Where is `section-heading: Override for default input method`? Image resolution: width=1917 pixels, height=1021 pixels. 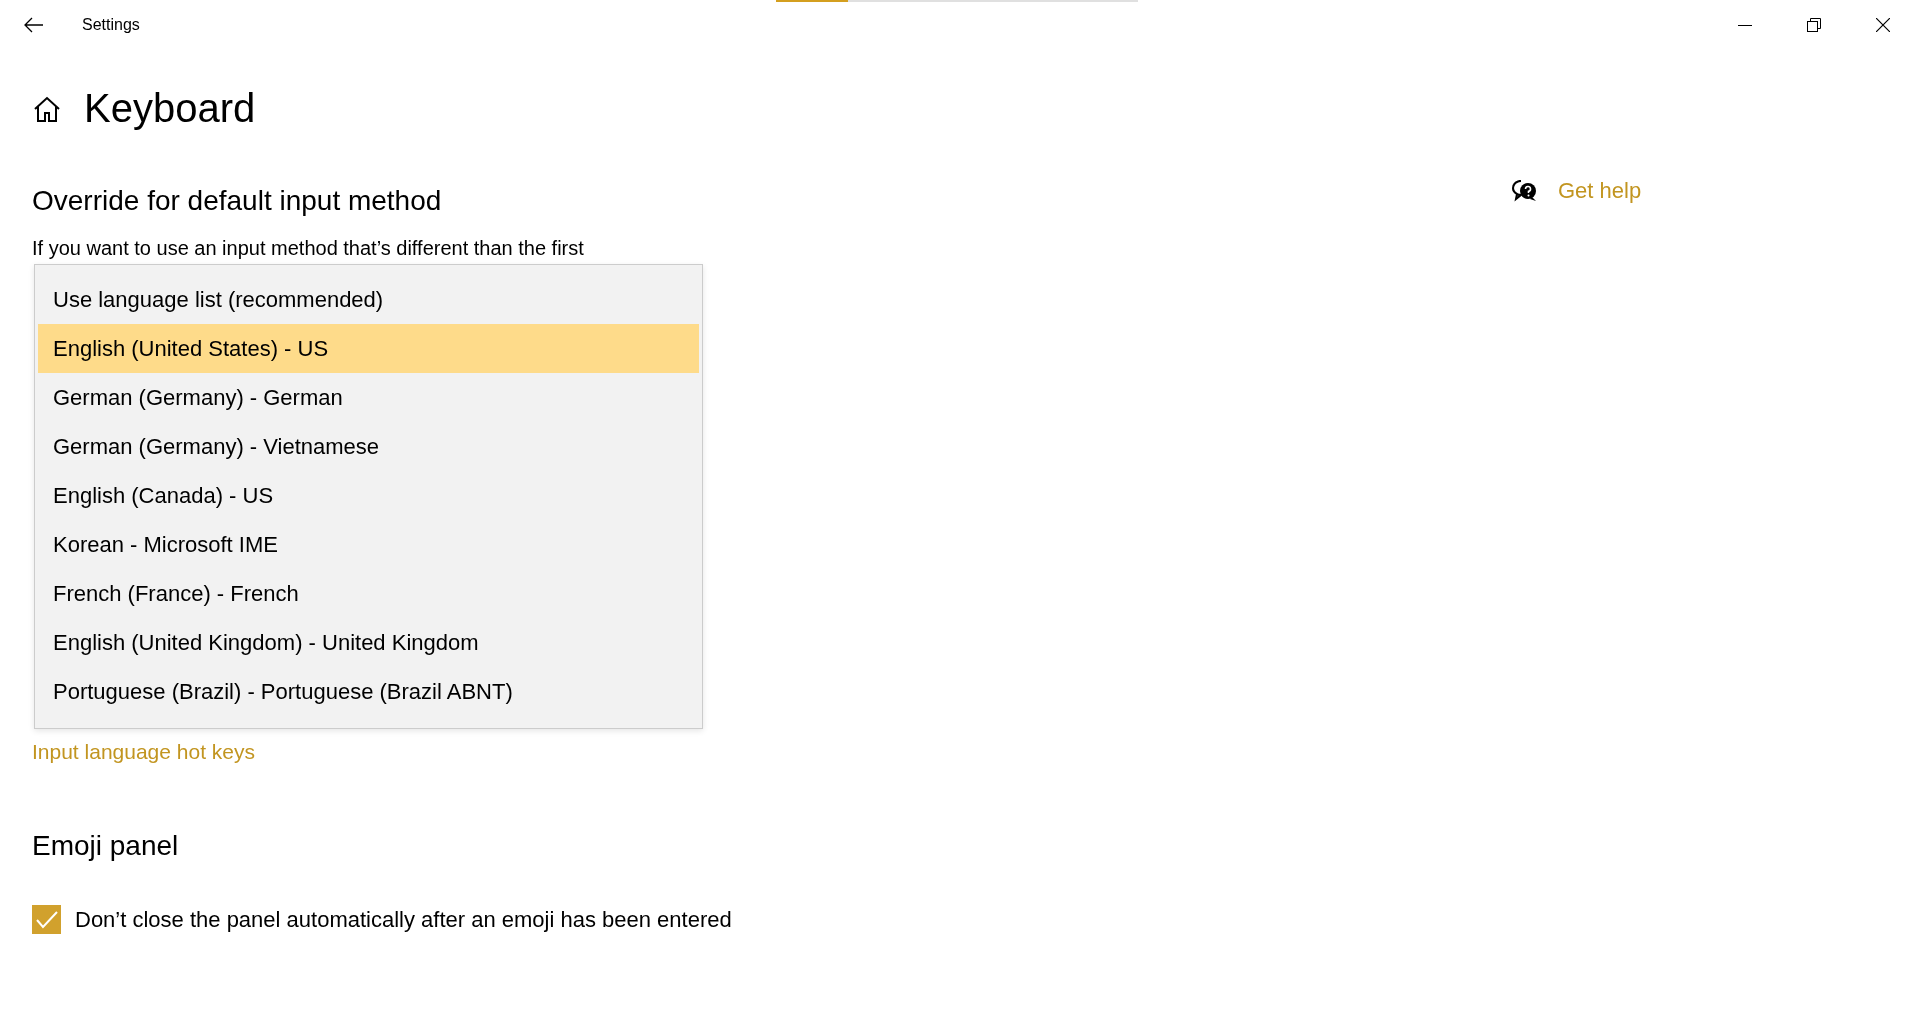 section-heading: Override for default input method is located at coordinates (237, 201).